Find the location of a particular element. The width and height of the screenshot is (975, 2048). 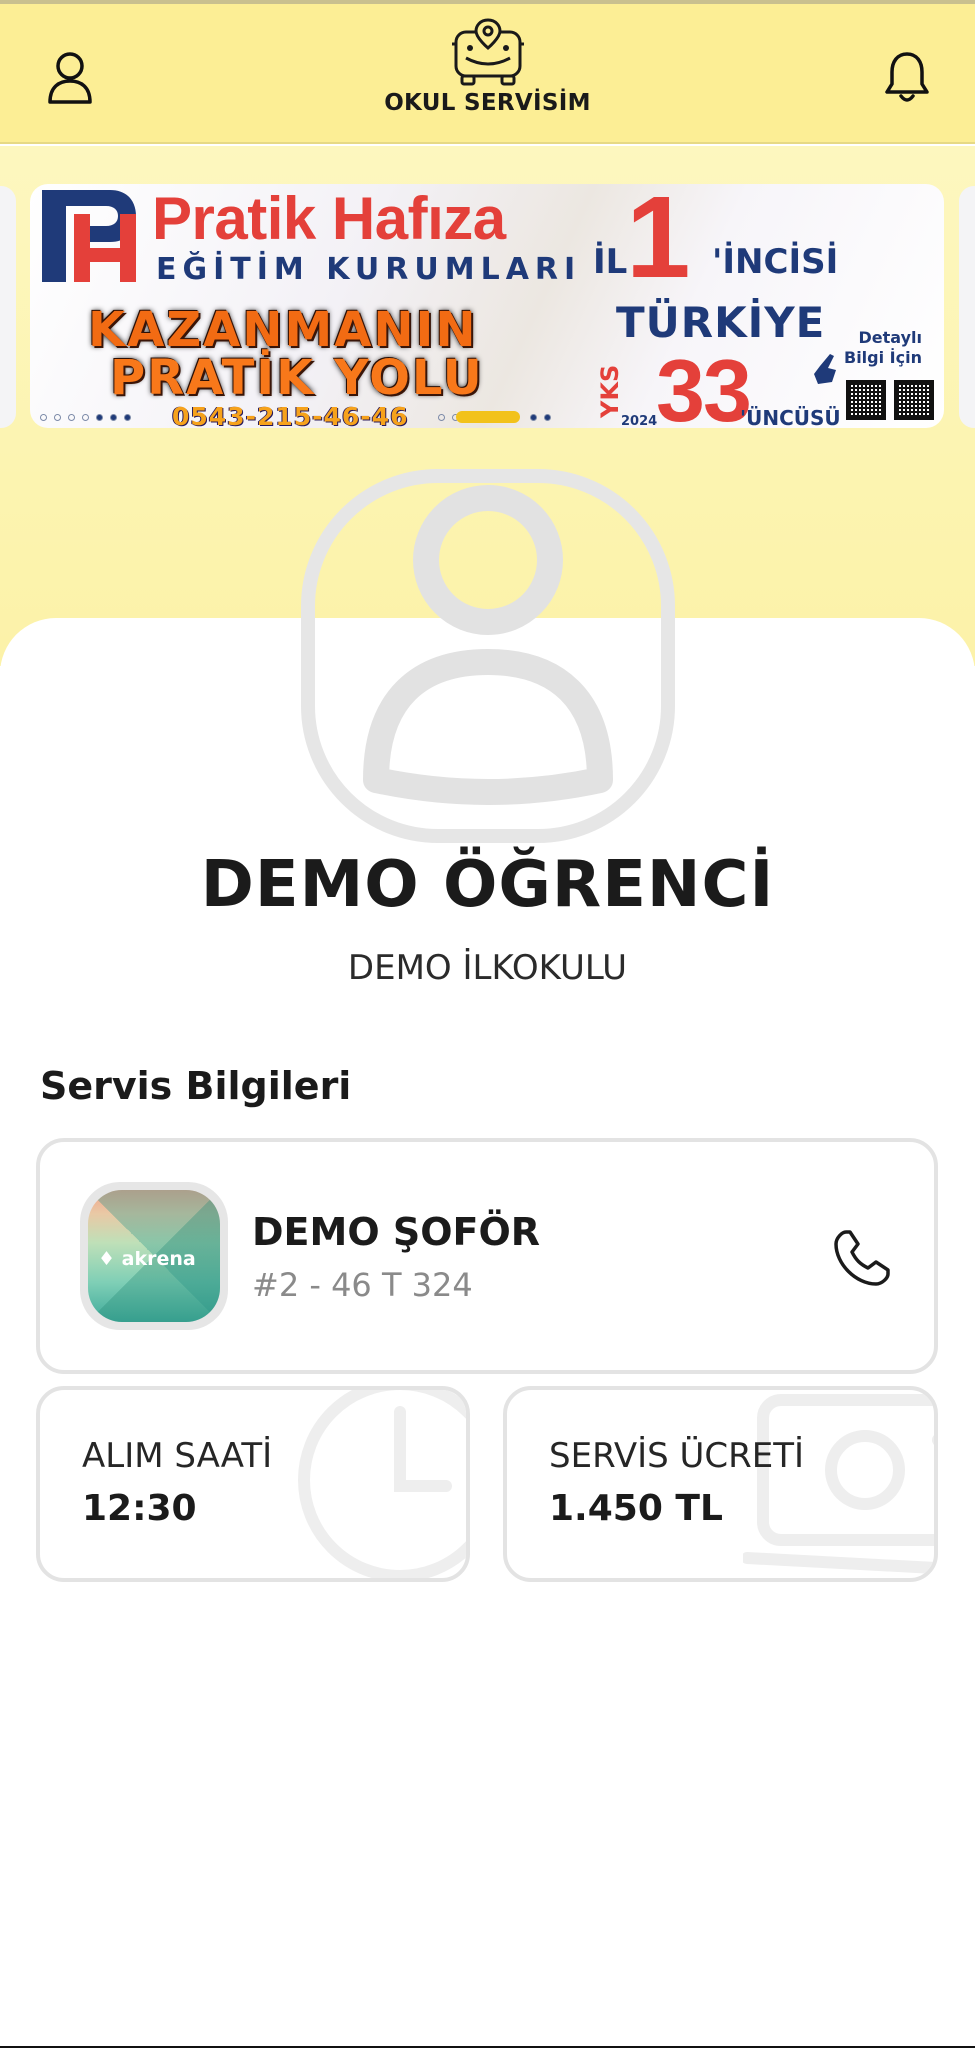

banner-detail-text: Detaylı Bilgi İçin is located at coordinates (883, 348).